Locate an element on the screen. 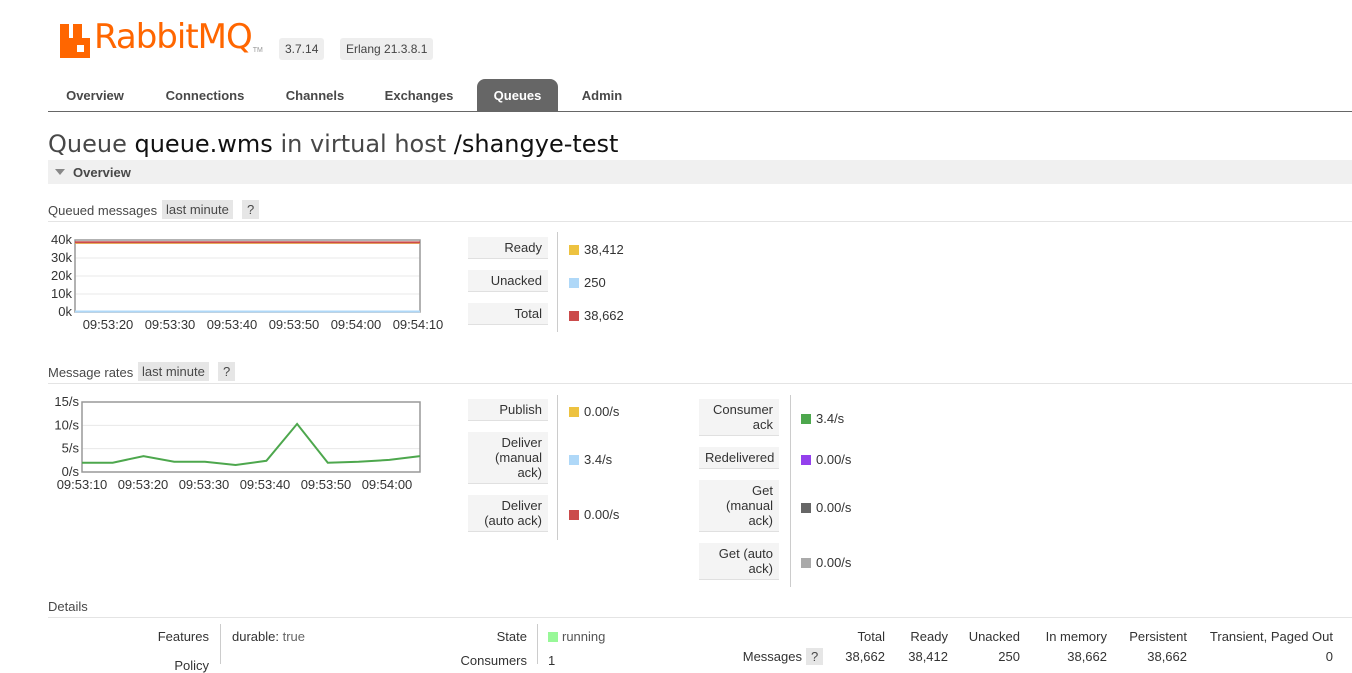 The height and width of the screenshot is (673, 1352). queued-help-button: ? is located at coordinates (250, 209).